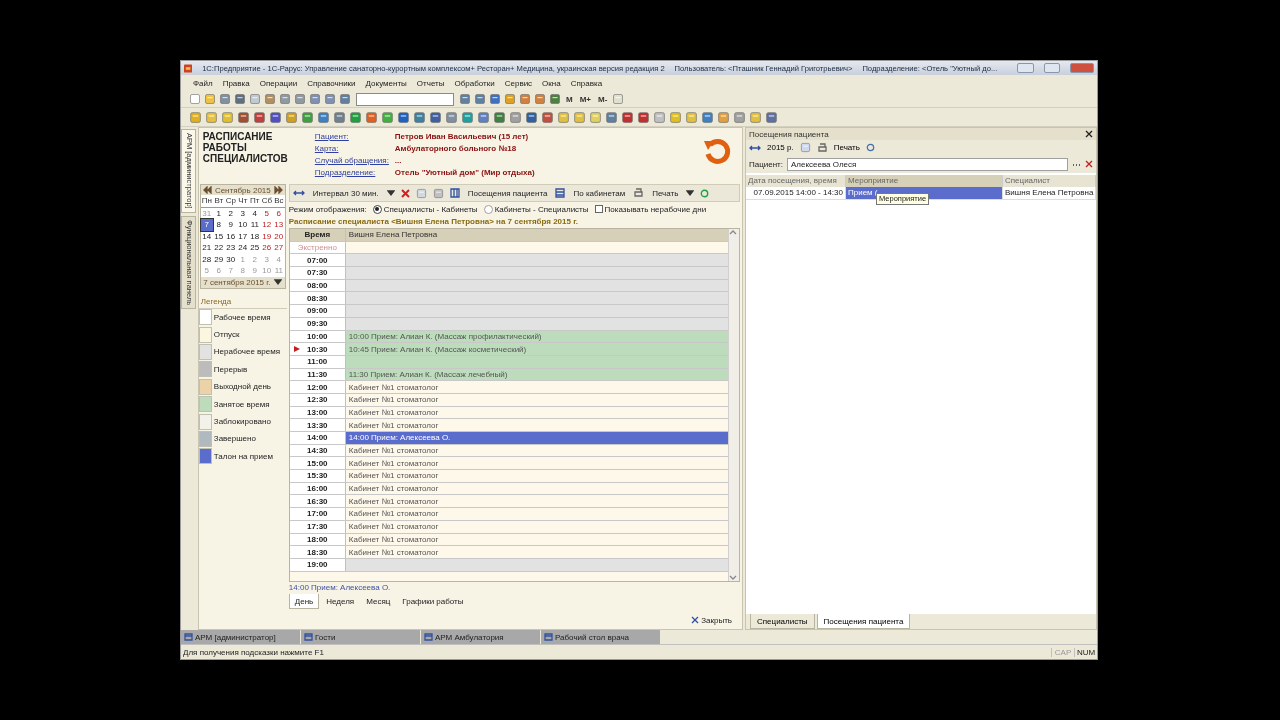  I want to click on table-icon, so click(560, 193).